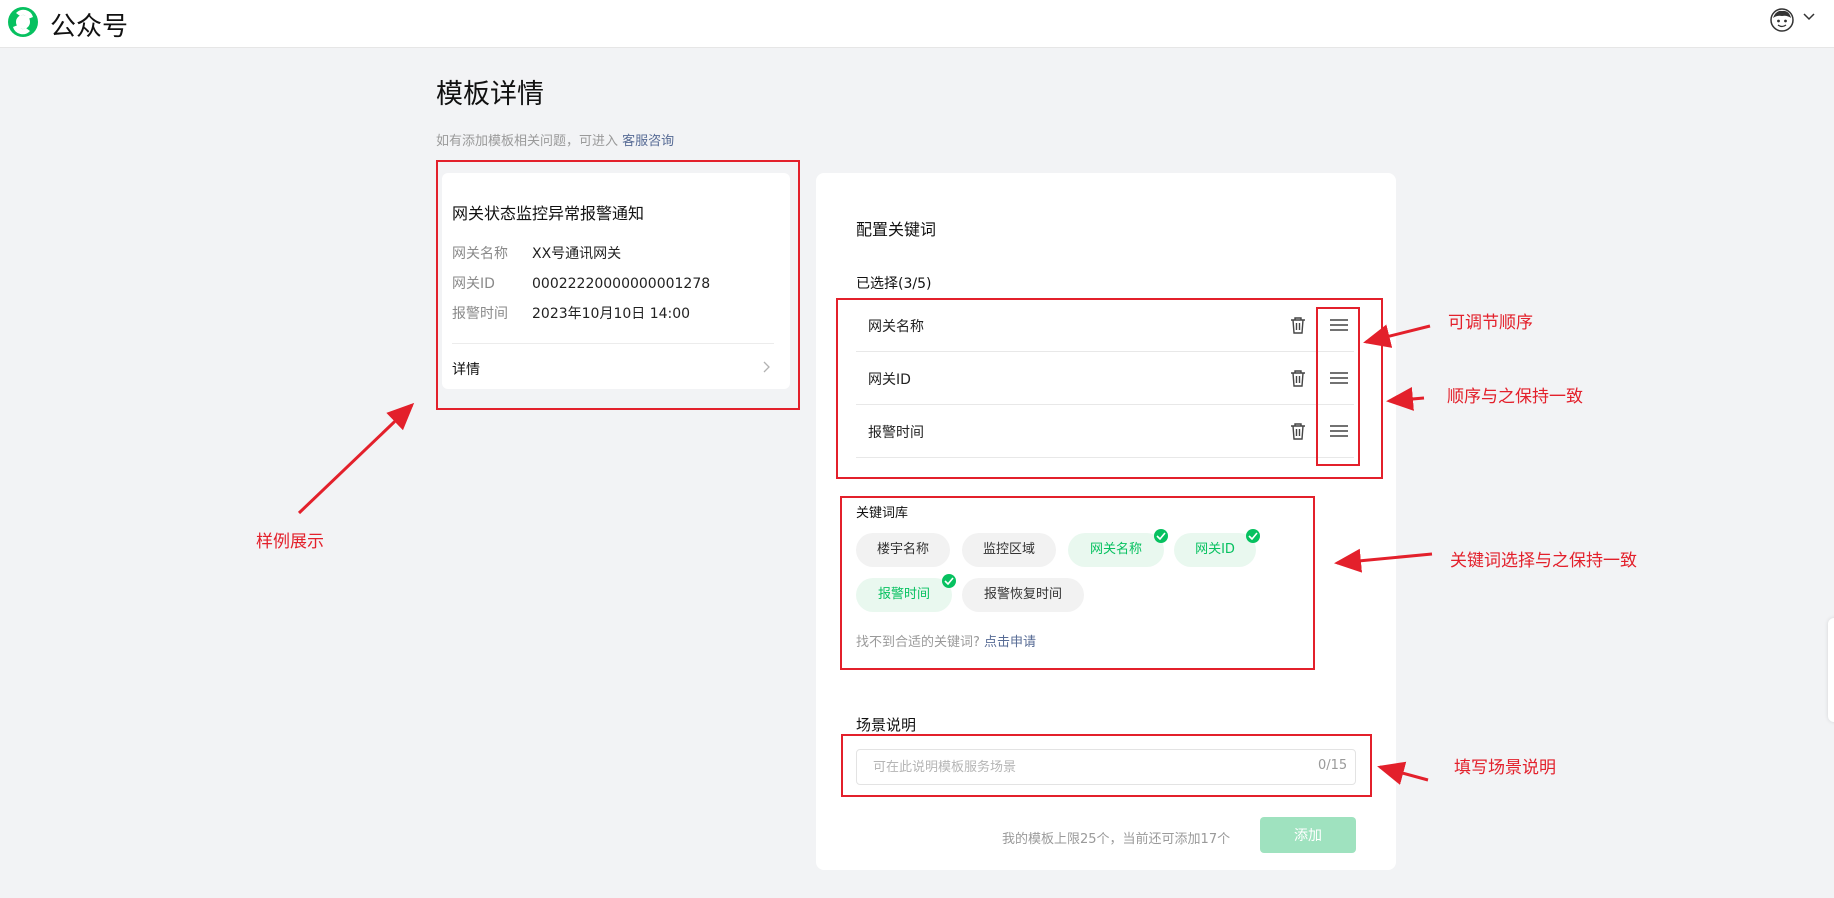  I want to click on config-title: 配置关键词, so click(896, 229).